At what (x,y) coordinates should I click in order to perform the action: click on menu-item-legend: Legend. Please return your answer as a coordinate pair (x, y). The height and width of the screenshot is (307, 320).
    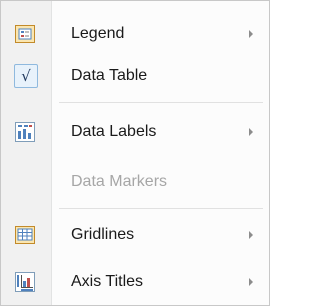
    Looking at the image, I should click on (135, 34).